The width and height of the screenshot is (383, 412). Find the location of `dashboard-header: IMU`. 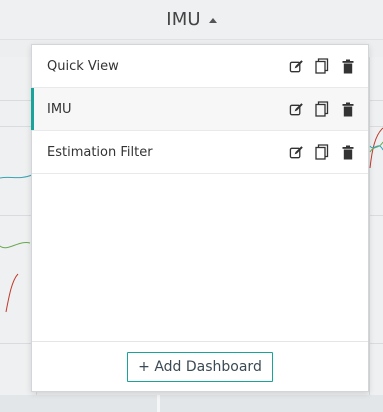

dashboard-header: IMU is located at coordinates (191, 20).